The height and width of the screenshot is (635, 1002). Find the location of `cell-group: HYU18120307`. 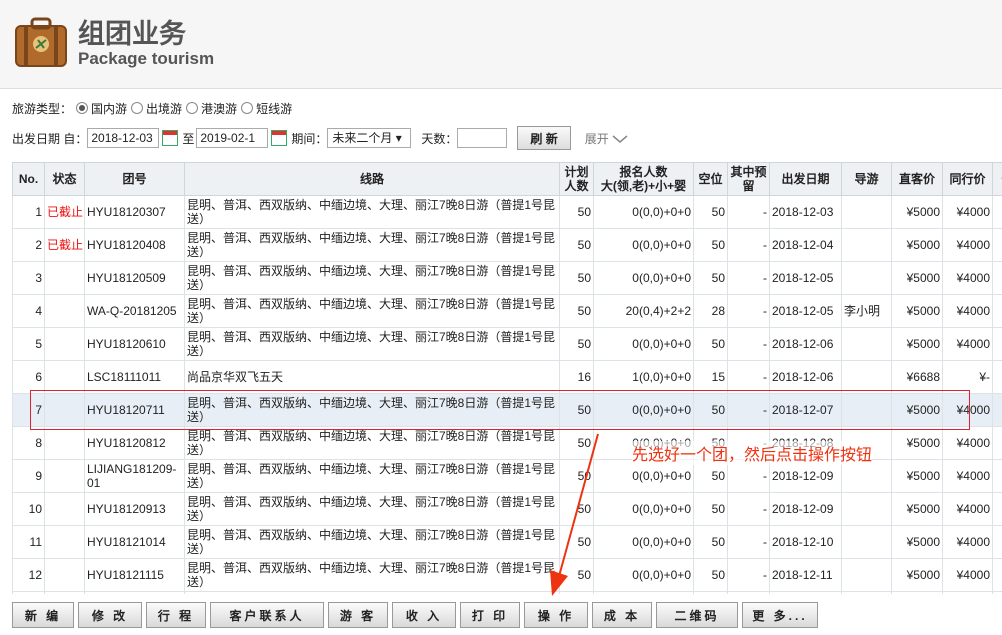

cell-group: HYU18120307 is located at coordinates (134, 212).